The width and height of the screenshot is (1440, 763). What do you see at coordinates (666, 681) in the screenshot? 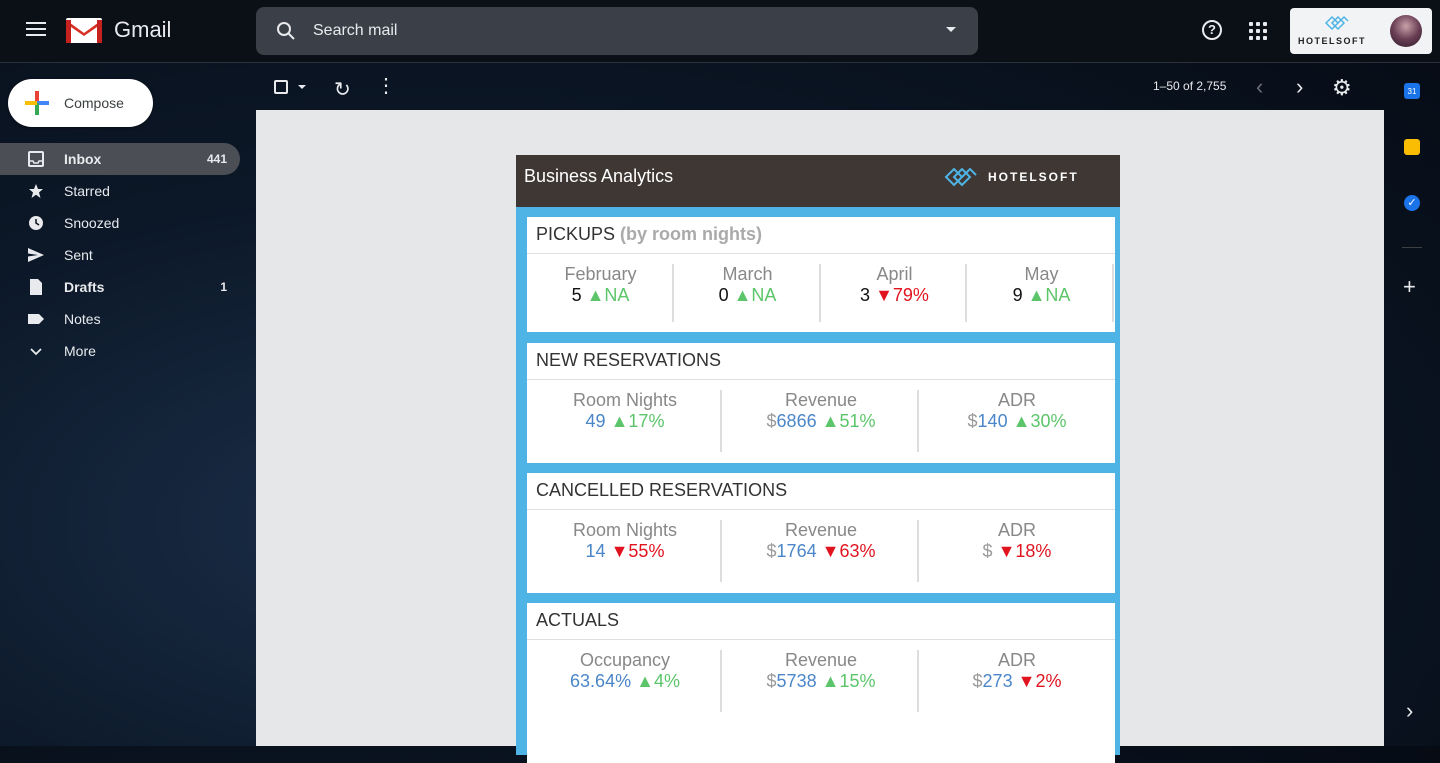
I see `metric-change: 4%` at bounding box center [666, 681].